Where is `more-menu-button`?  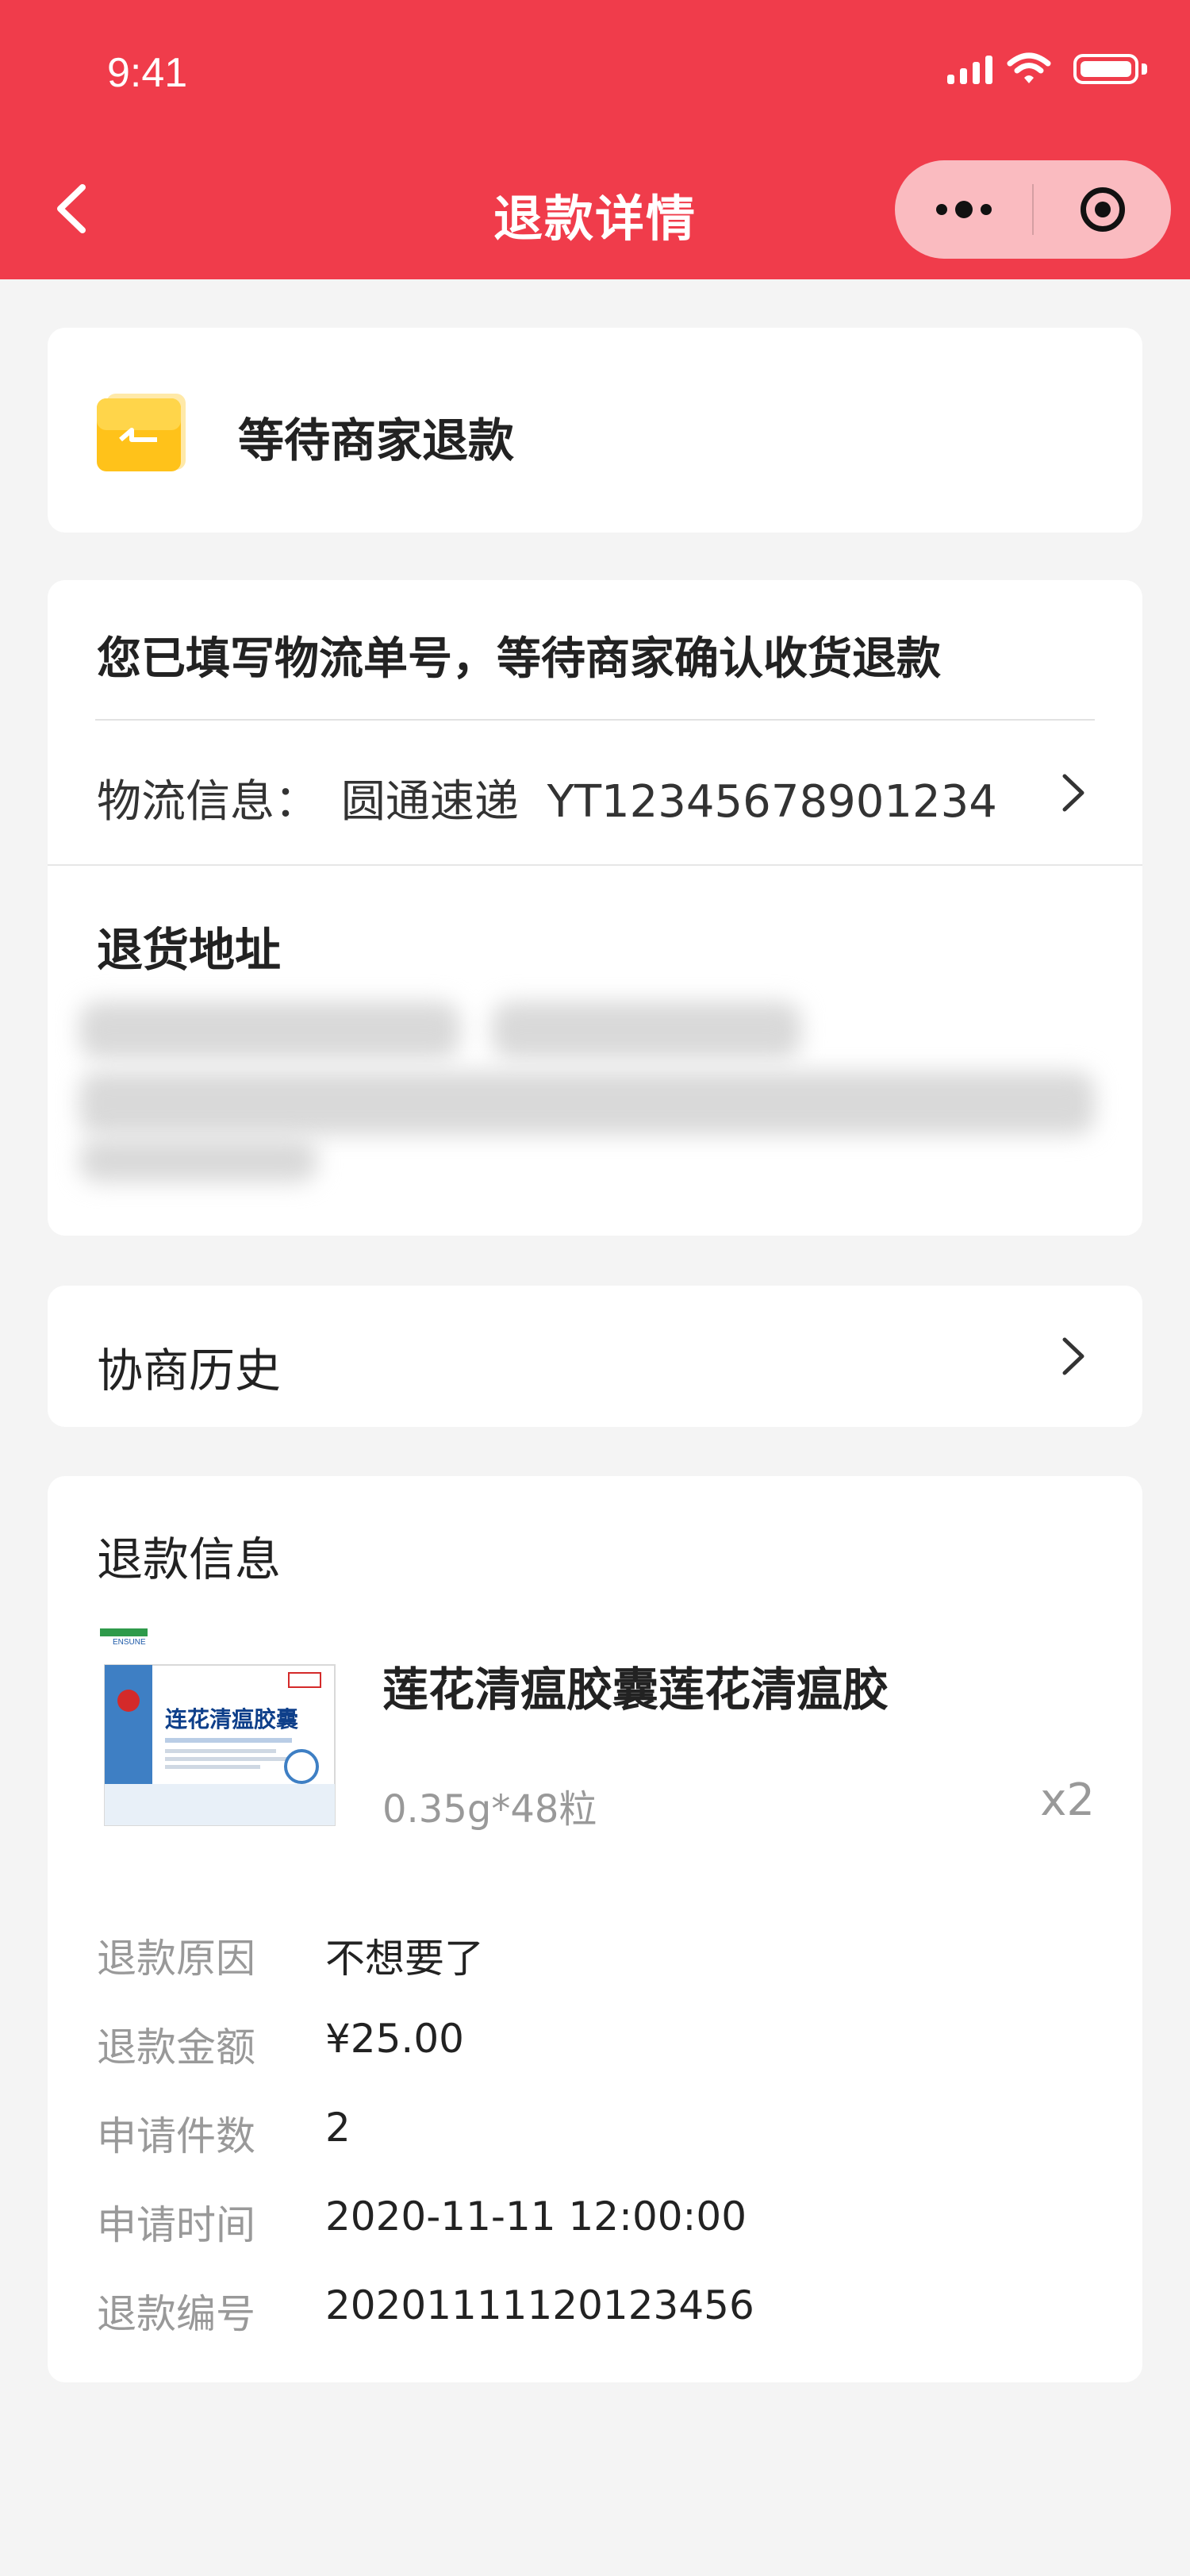
more-menu-button is located at coordinates (963, 210).